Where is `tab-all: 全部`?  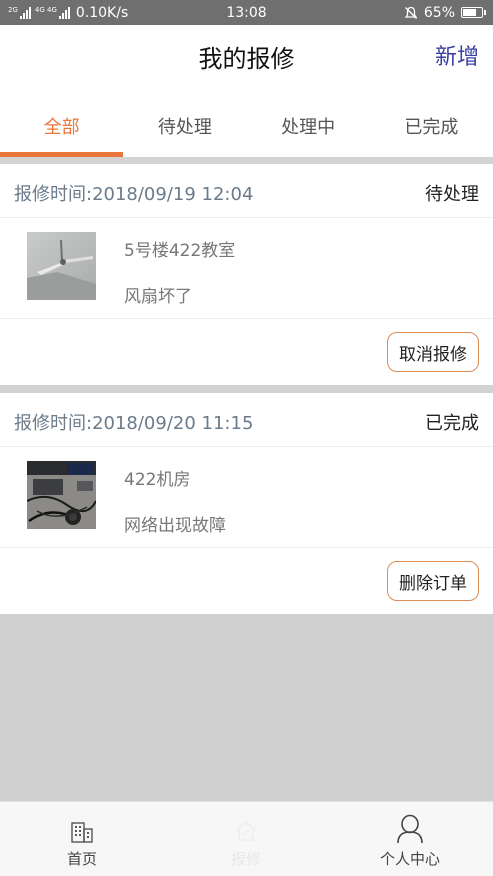 tab-all: 全部 is located at coordinates (62, 124).